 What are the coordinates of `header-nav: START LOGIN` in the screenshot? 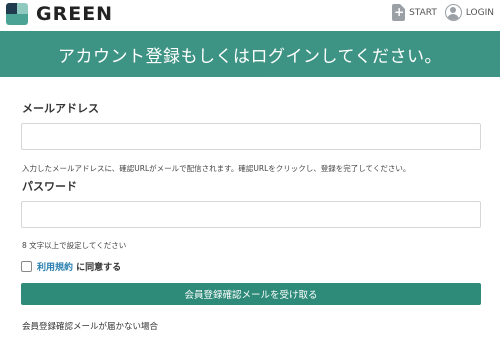 It's located at (439, 12).